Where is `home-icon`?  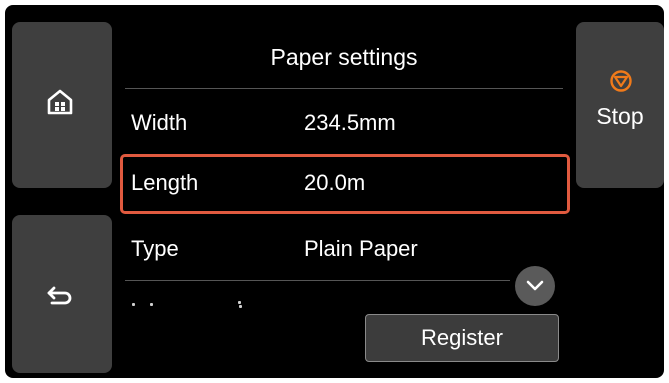 home-icon is located at coordinates (60, 102).